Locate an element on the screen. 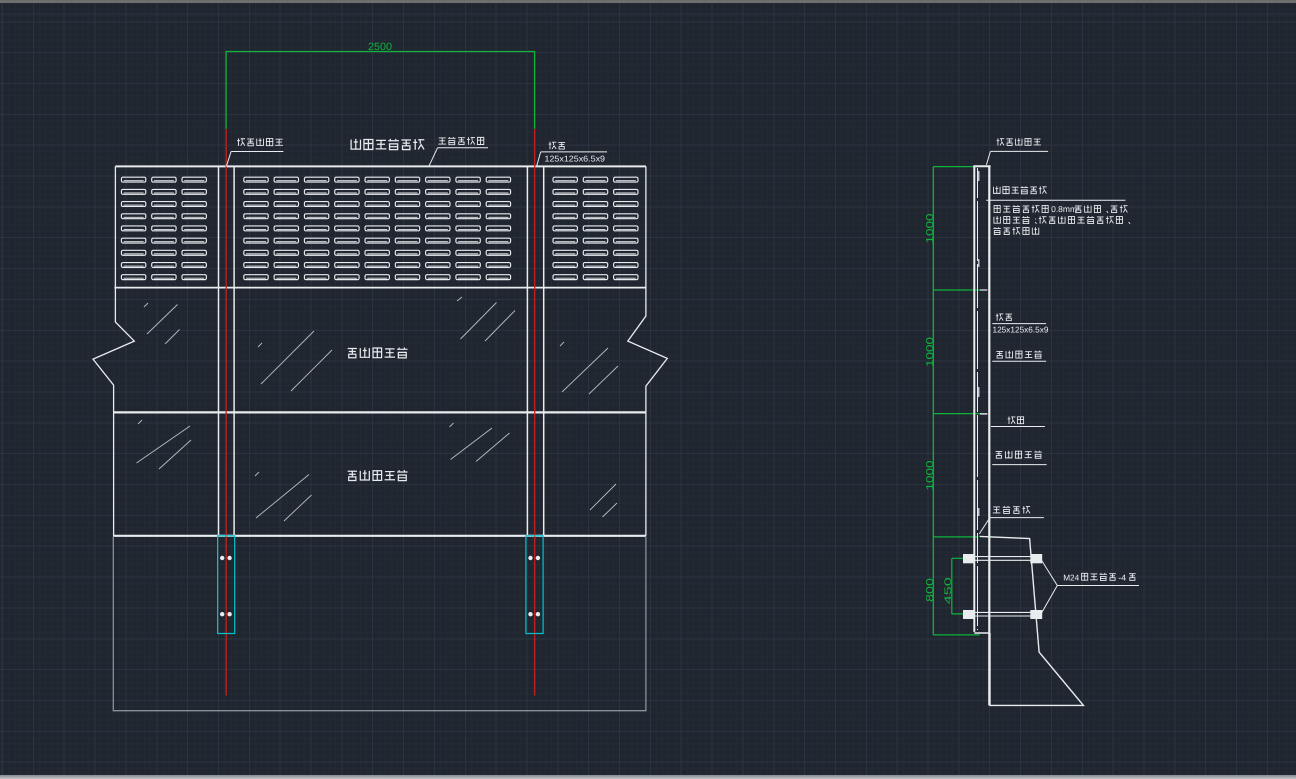 The height and width of the screenshot is (779, 1296). svg-text: M24 is located at coordinates (1071, 577).